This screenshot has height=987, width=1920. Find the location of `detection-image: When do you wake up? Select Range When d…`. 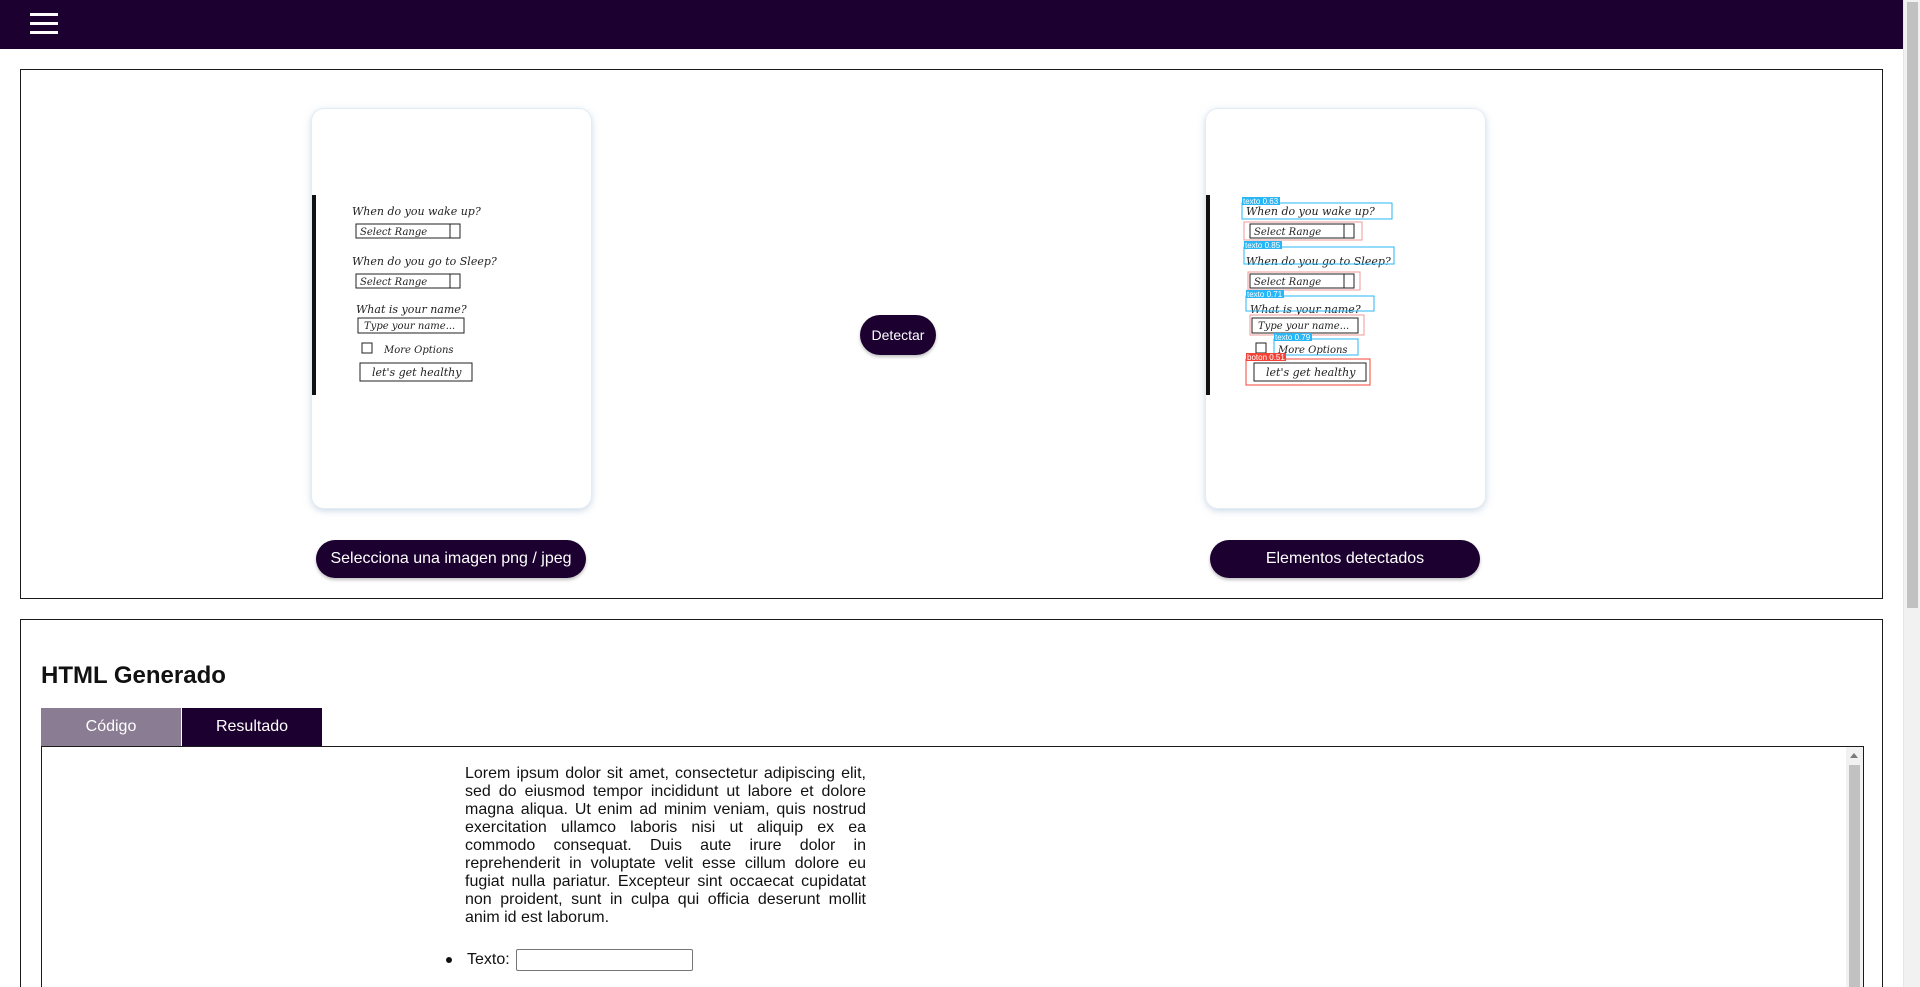

detection-image: When do you wake up? Select Range When d… is located at coordinates (1300, 295).